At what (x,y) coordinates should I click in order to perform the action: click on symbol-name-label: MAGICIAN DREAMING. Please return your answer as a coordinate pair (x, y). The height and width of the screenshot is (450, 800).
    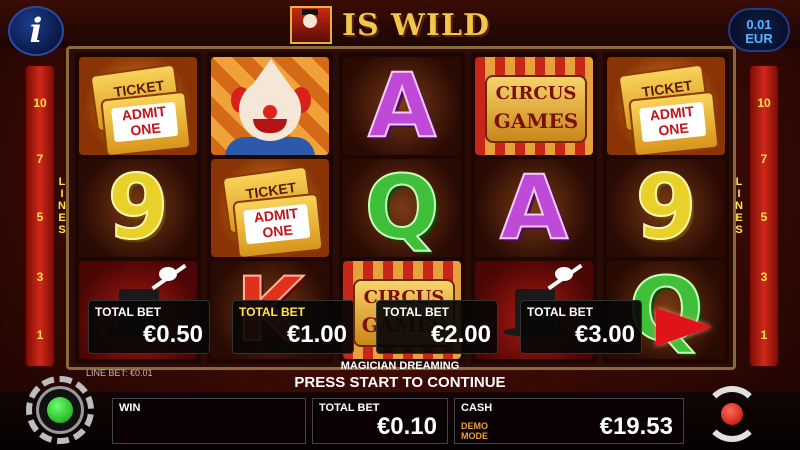
    Looking at the image, I should click on (400, 366).